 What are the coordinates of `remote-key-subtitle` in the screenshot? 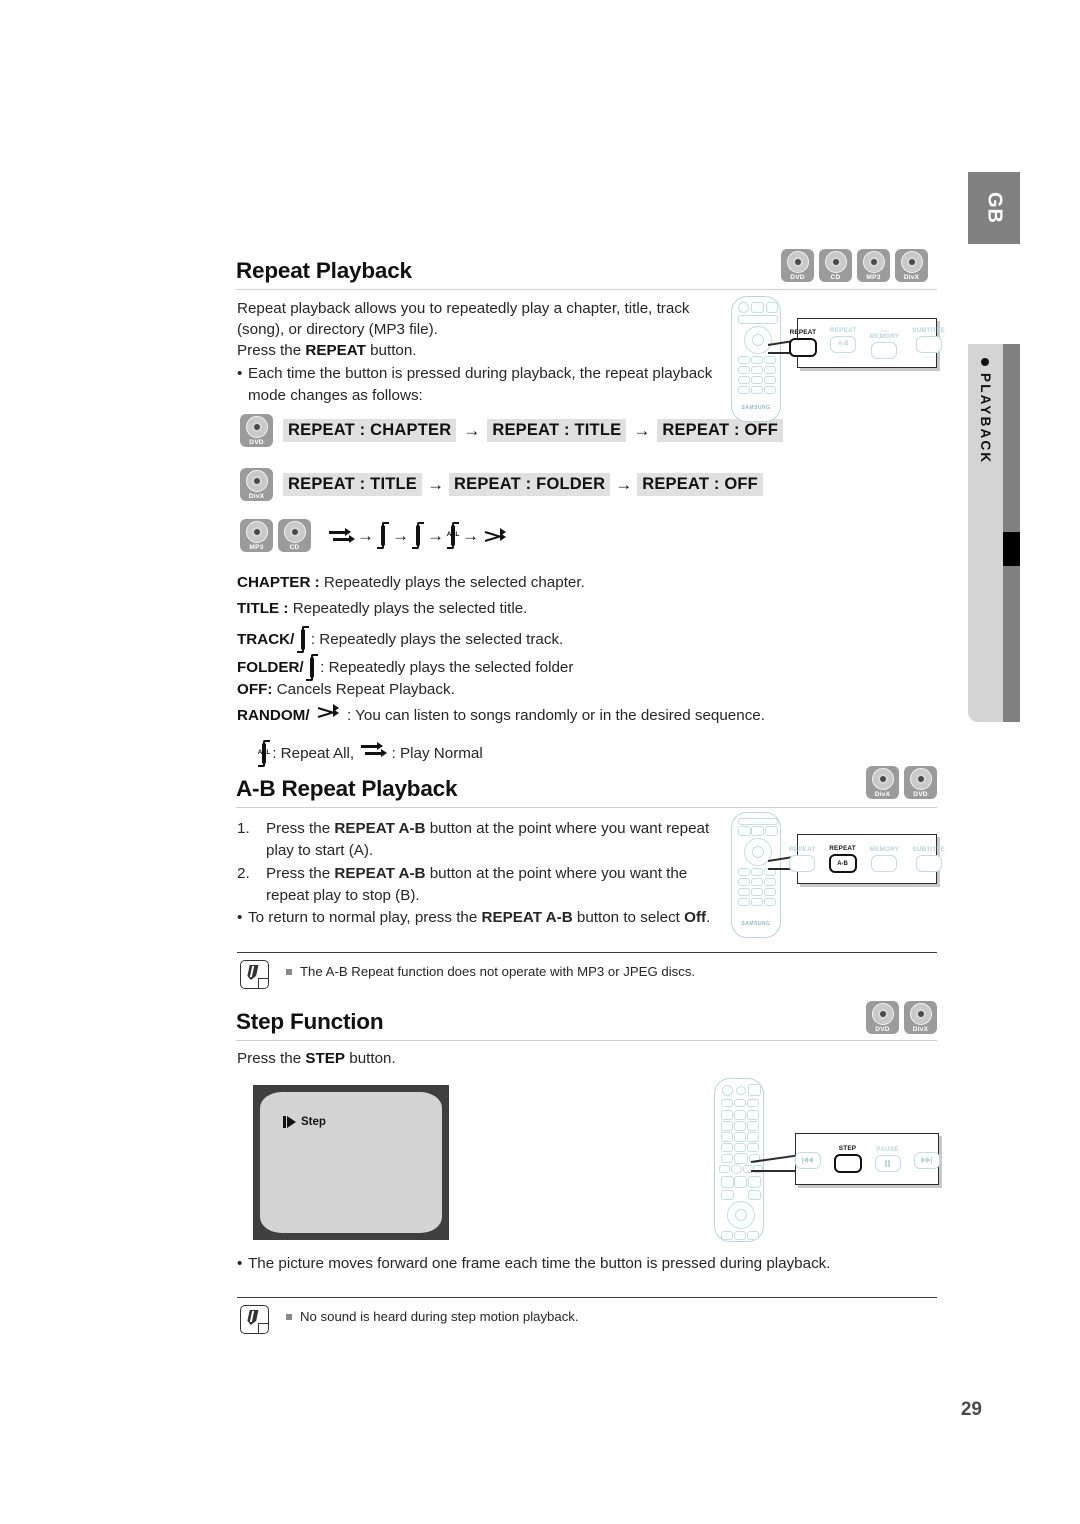 It's located at (928, 863).